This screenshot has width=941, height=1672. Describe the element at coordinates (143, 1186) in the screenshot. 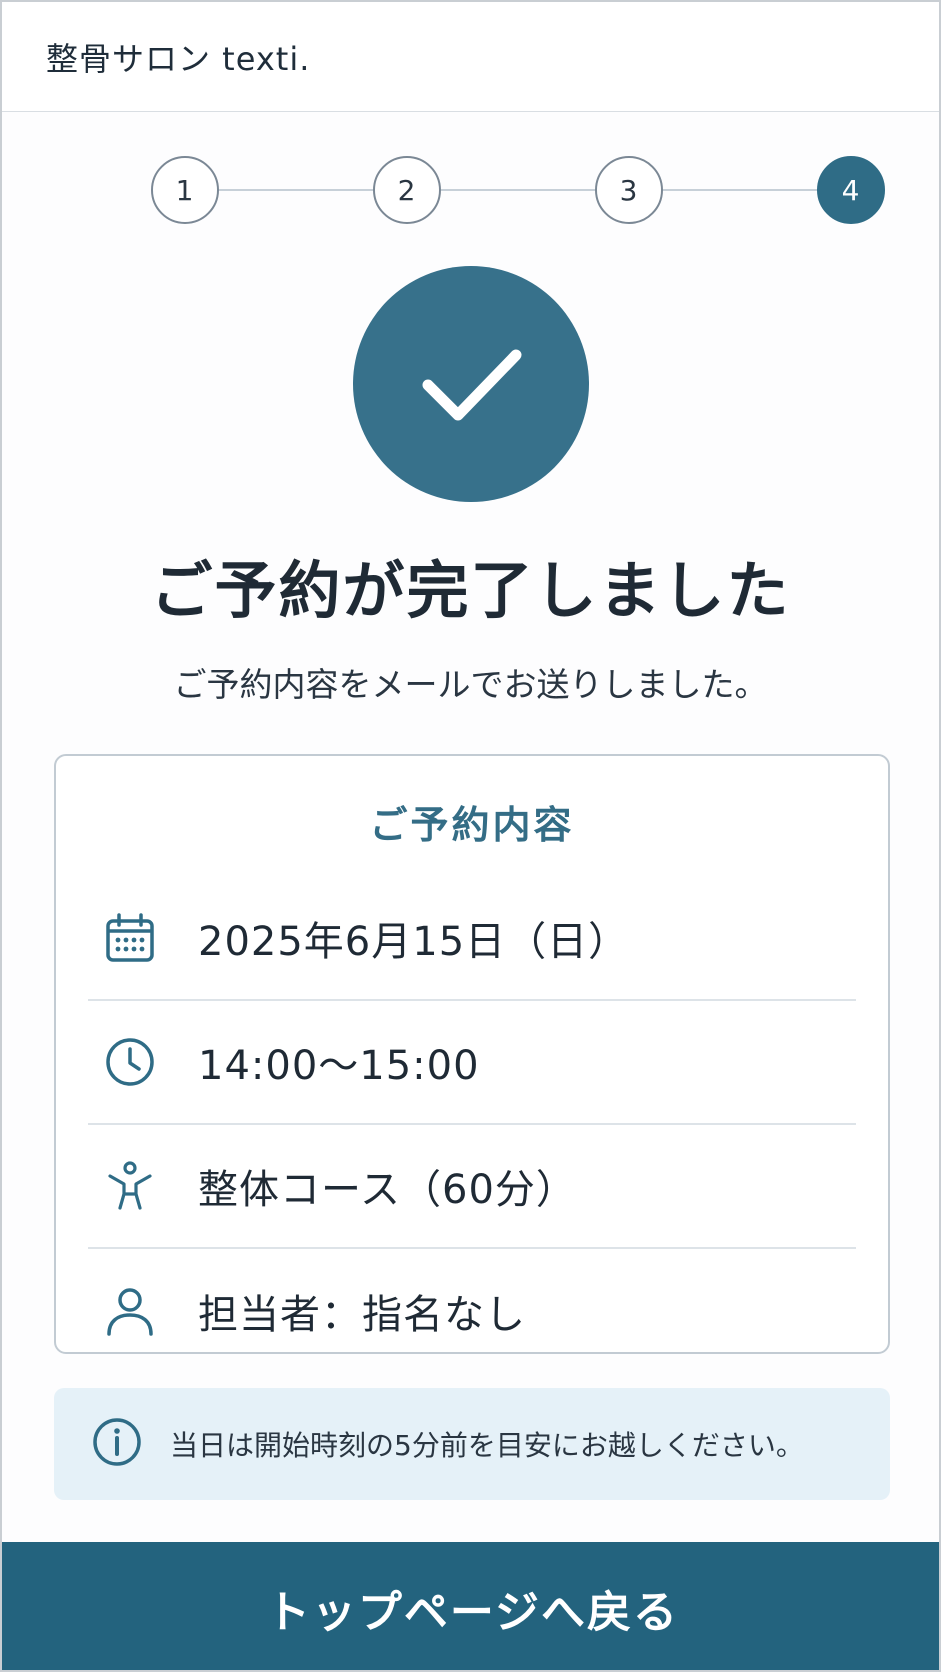

I see `person-stretch-icon` at that location.